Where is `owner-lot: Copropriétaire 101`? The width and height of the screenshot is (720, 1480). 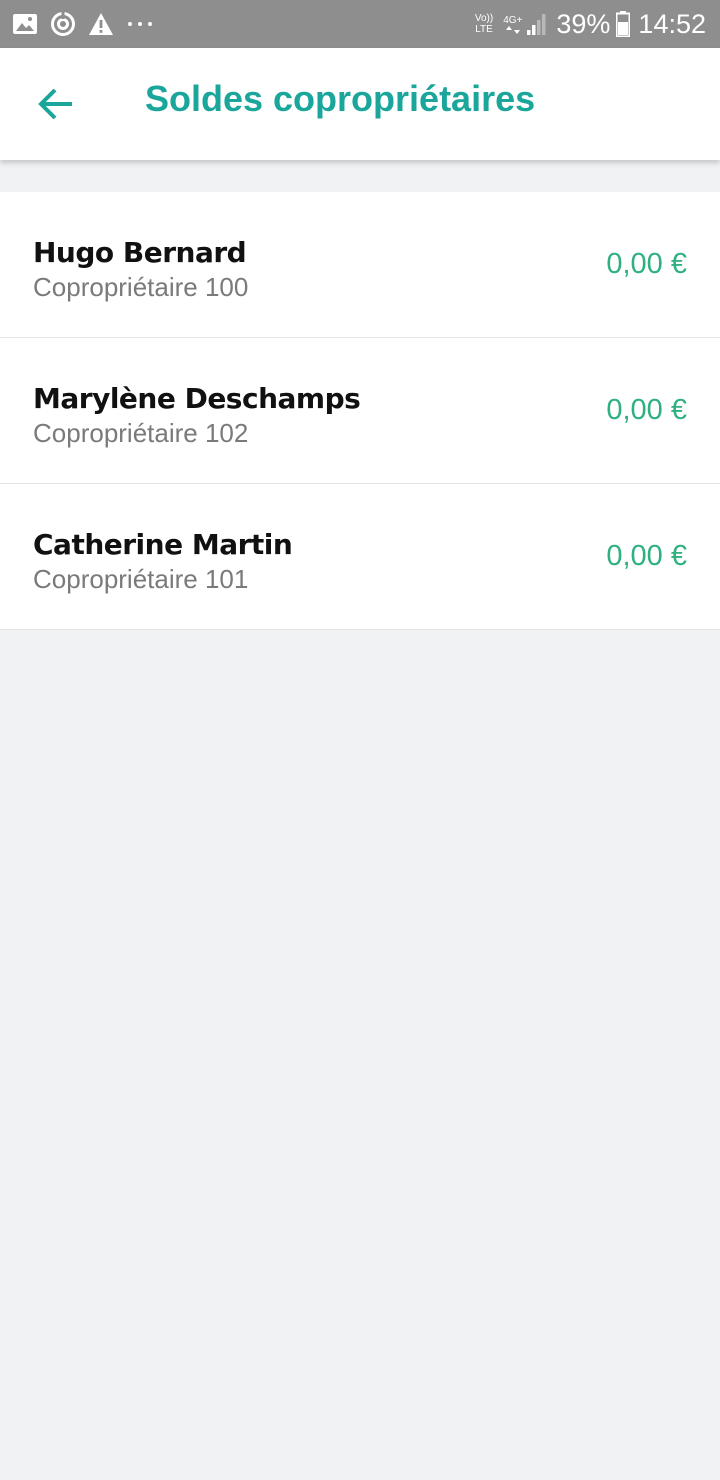 owner-lot: Copropriétaire 101 is located at coordinates (141, 579).